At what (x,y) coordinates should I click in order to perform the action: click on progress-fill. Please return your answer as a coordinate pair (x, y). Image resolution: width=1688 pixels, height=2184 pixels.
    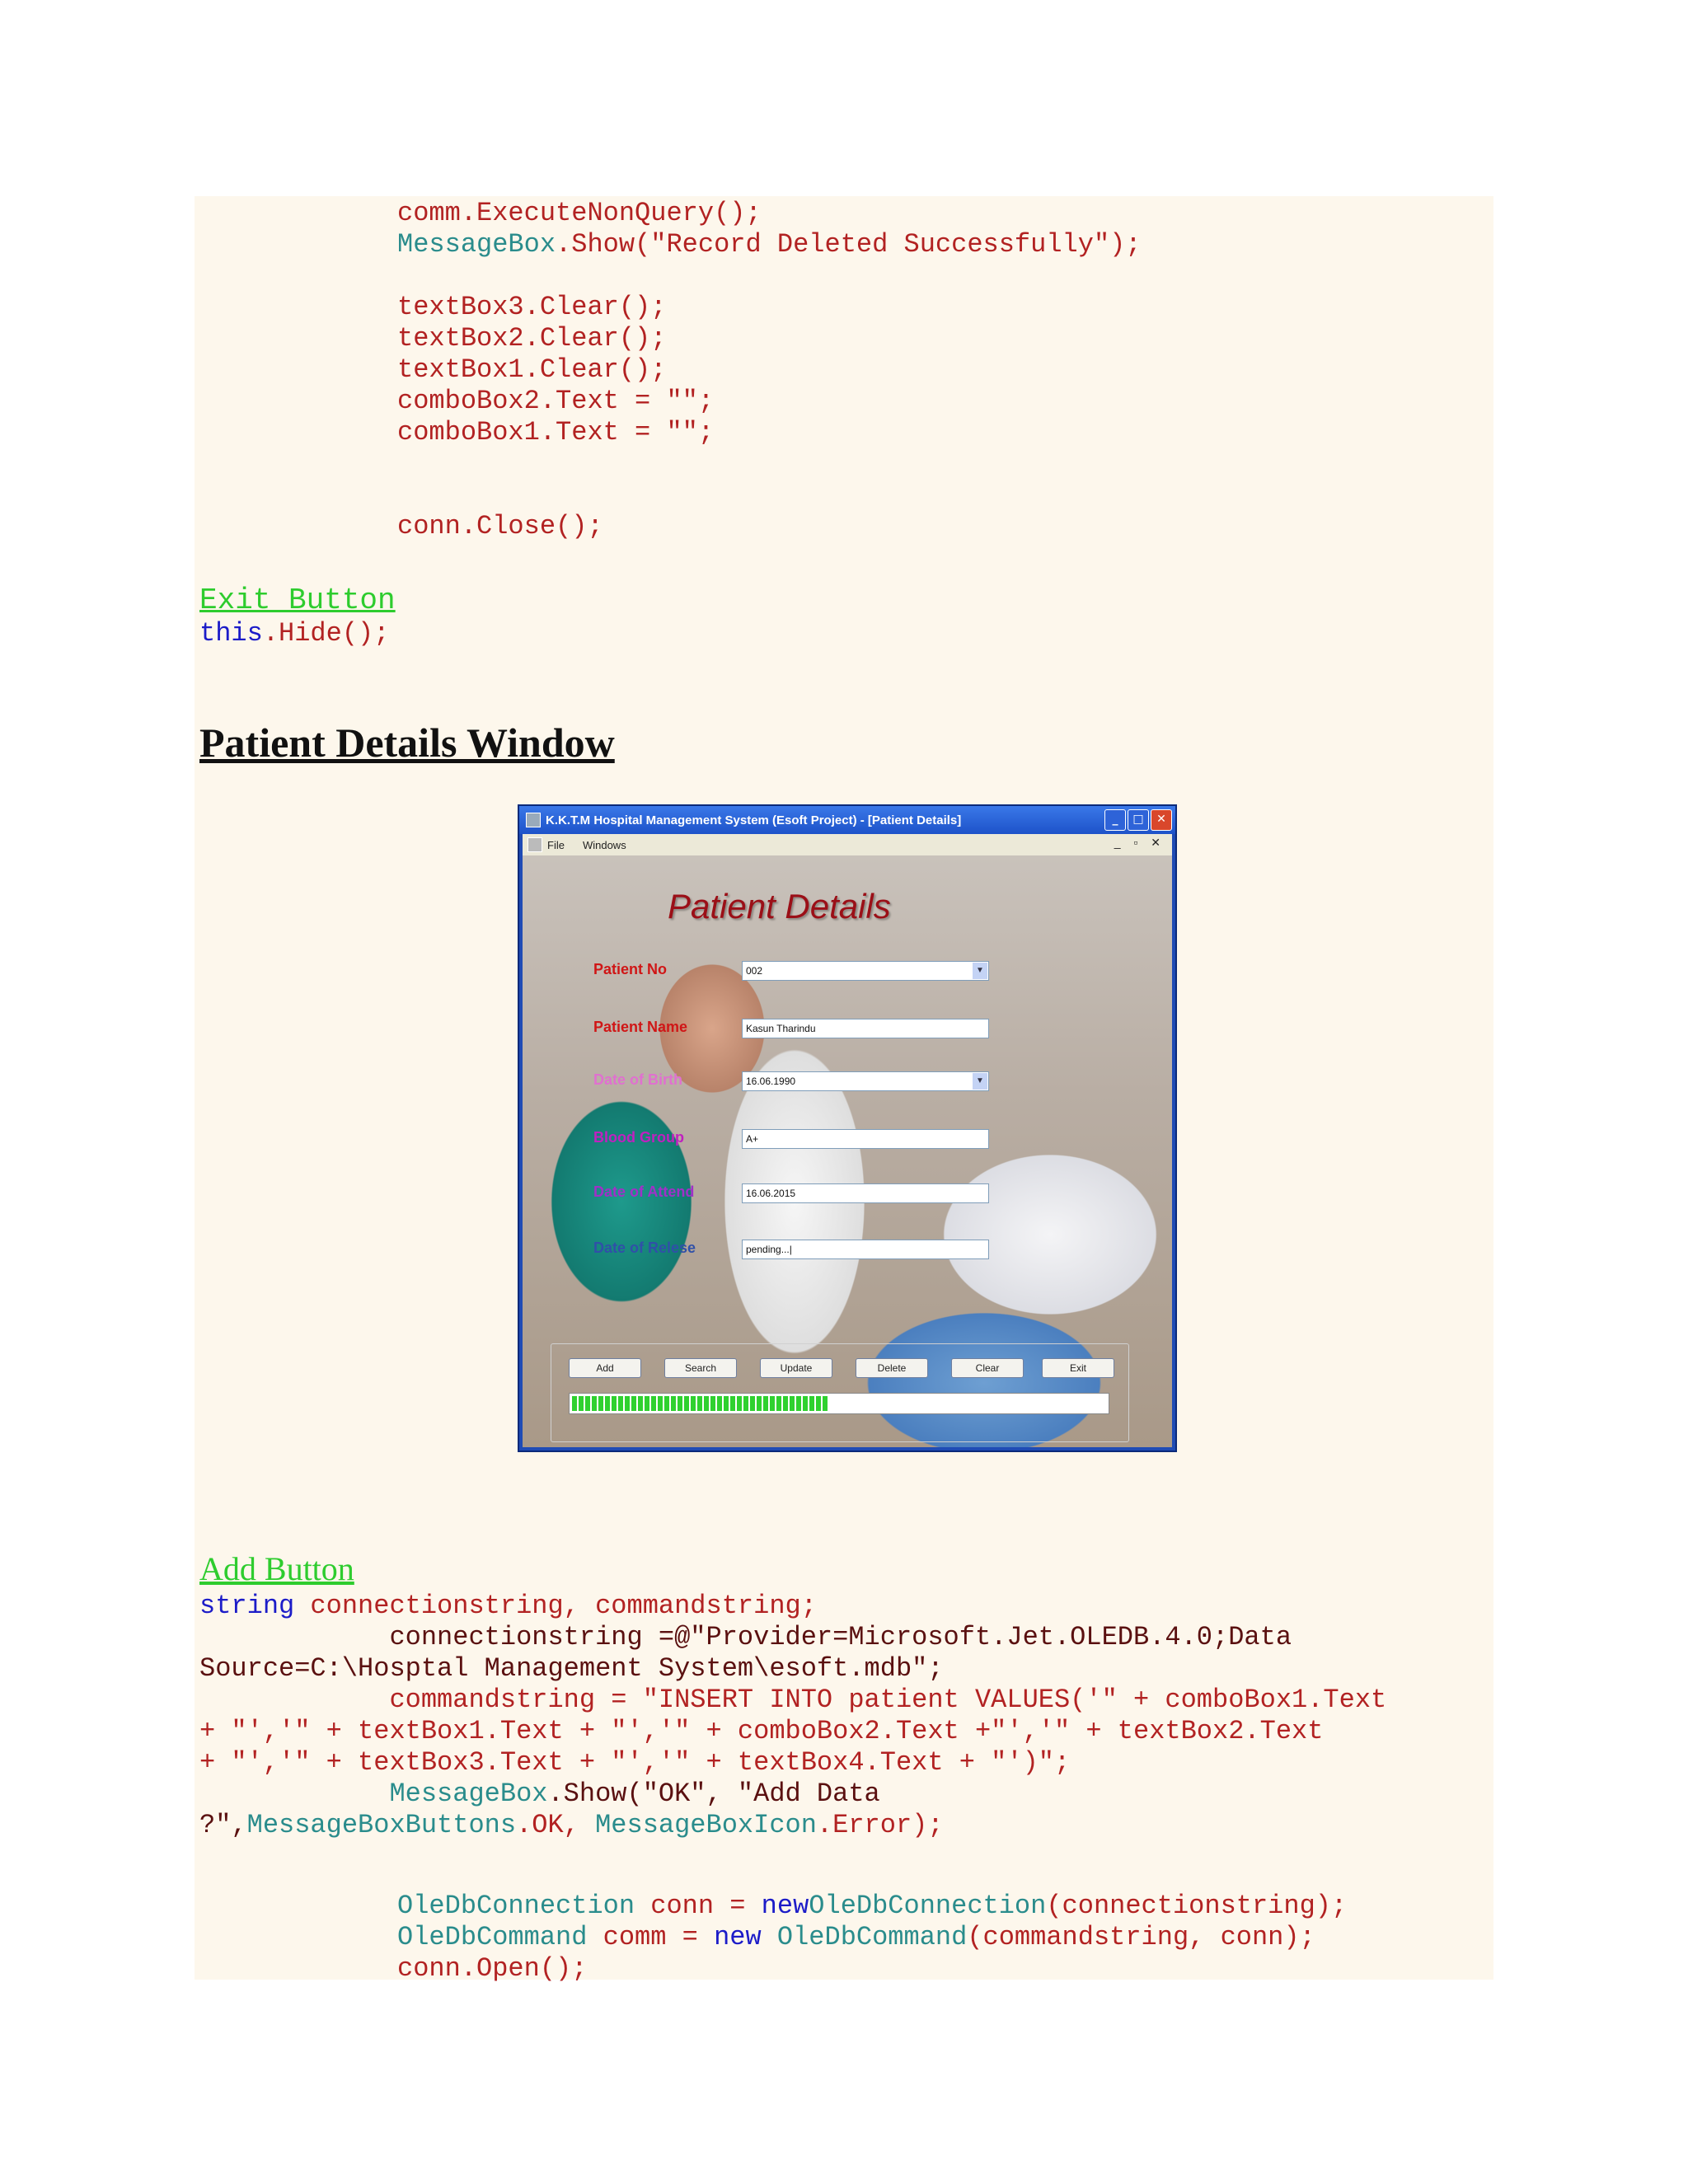
    Looking at the image, I should click on (700, 1403).